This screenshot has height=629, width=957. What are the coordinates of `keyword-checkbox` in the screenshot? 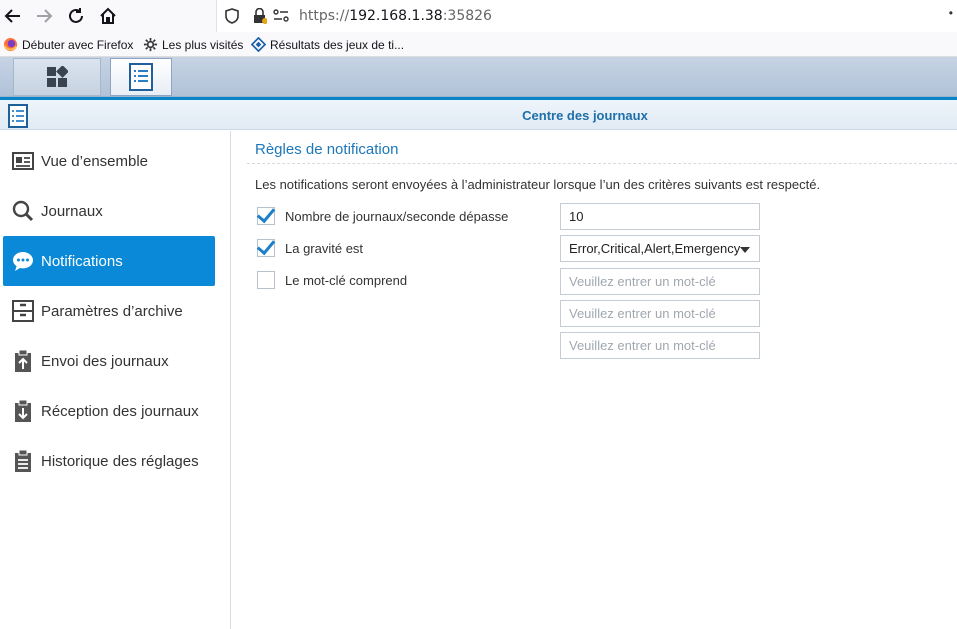 It's located at (266, 280).